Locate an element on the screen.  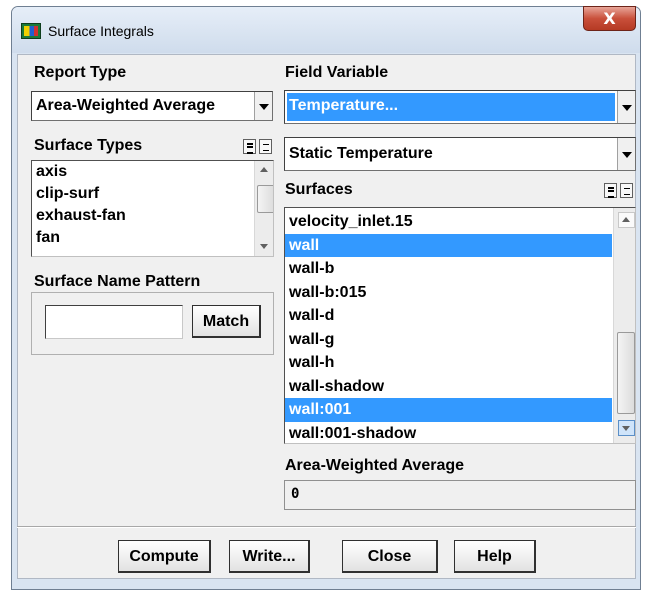
surface-name-pattern-label: Surface Name Pattern is located at coordinates (117, 281).